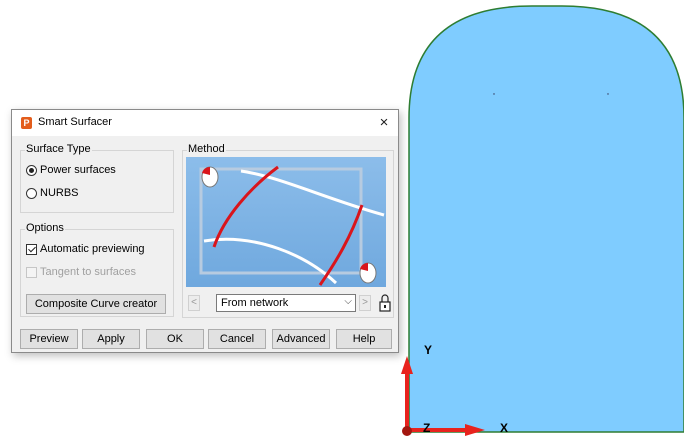 This screenshot has width=684, height=437. I want to click on tangent-to-surfaces-checkbox: Tangent to surfaces, so click(81, 272).